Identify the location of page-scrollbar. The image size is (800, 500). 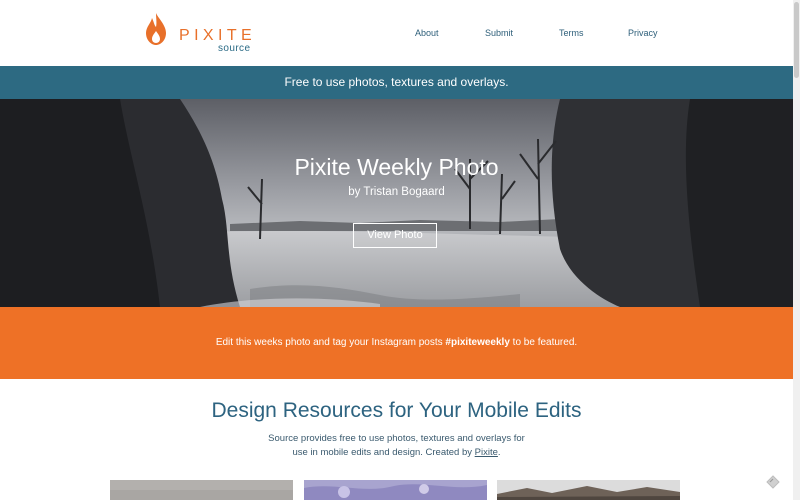
(796, 250).